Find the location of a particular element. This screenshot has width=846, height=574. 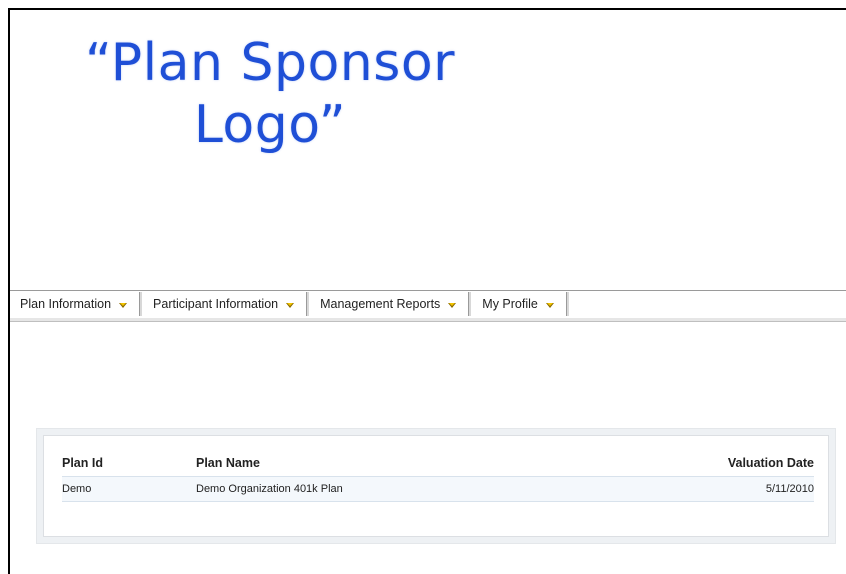

table-header-row: Plan Id Plan Name Valuation Date is located at coordinates (438, 463).